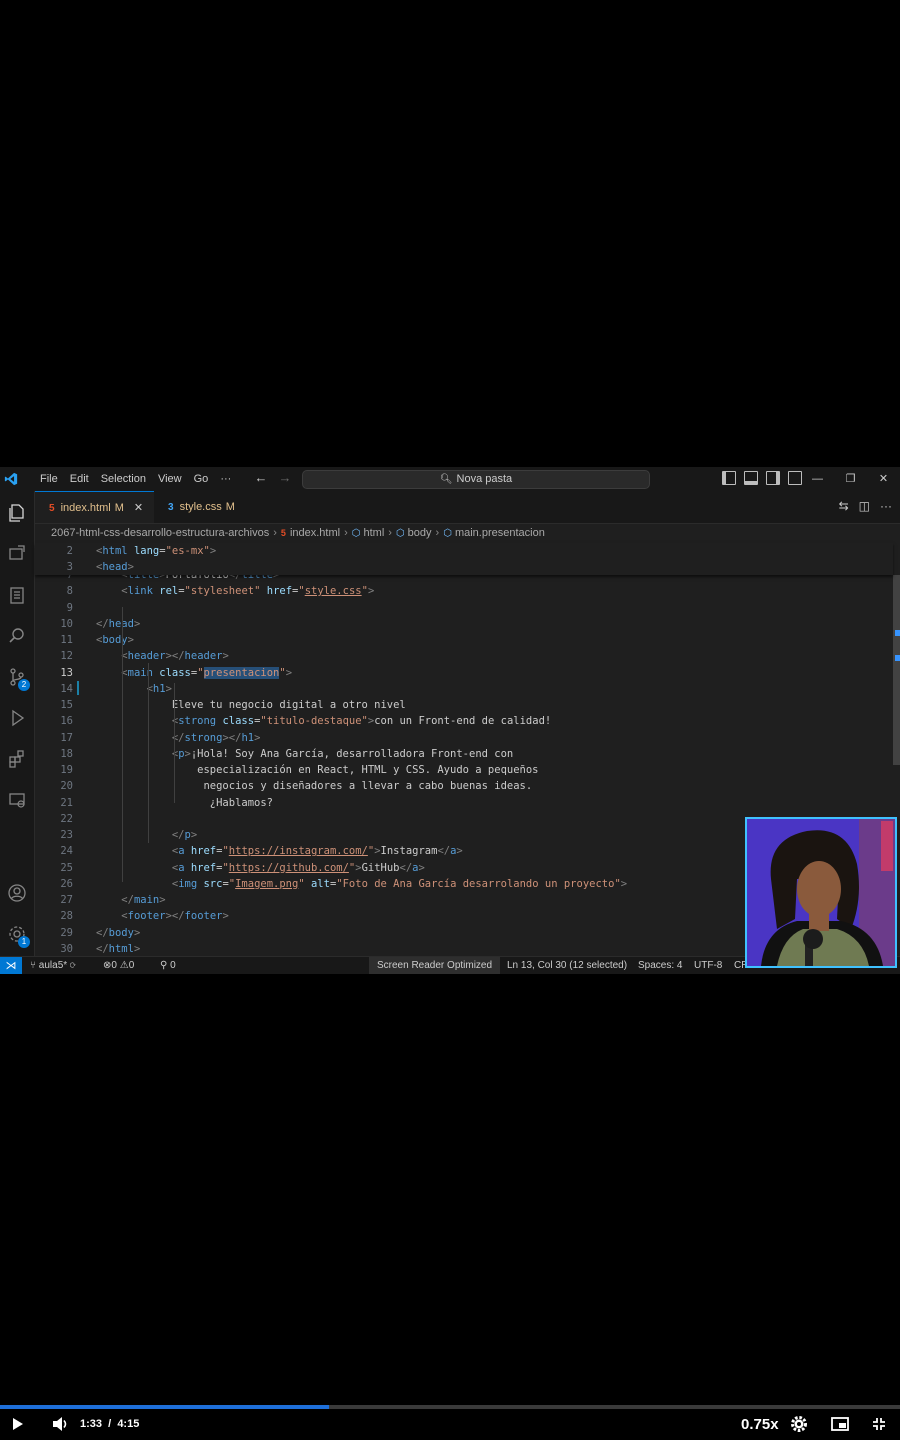 The image size is (900, 1440). What do you see at coordinates (251, 705) in the screenshot?
I see `line-text: Eleve tu negocio digital a otro nivel` at bounding box center [251, 705].